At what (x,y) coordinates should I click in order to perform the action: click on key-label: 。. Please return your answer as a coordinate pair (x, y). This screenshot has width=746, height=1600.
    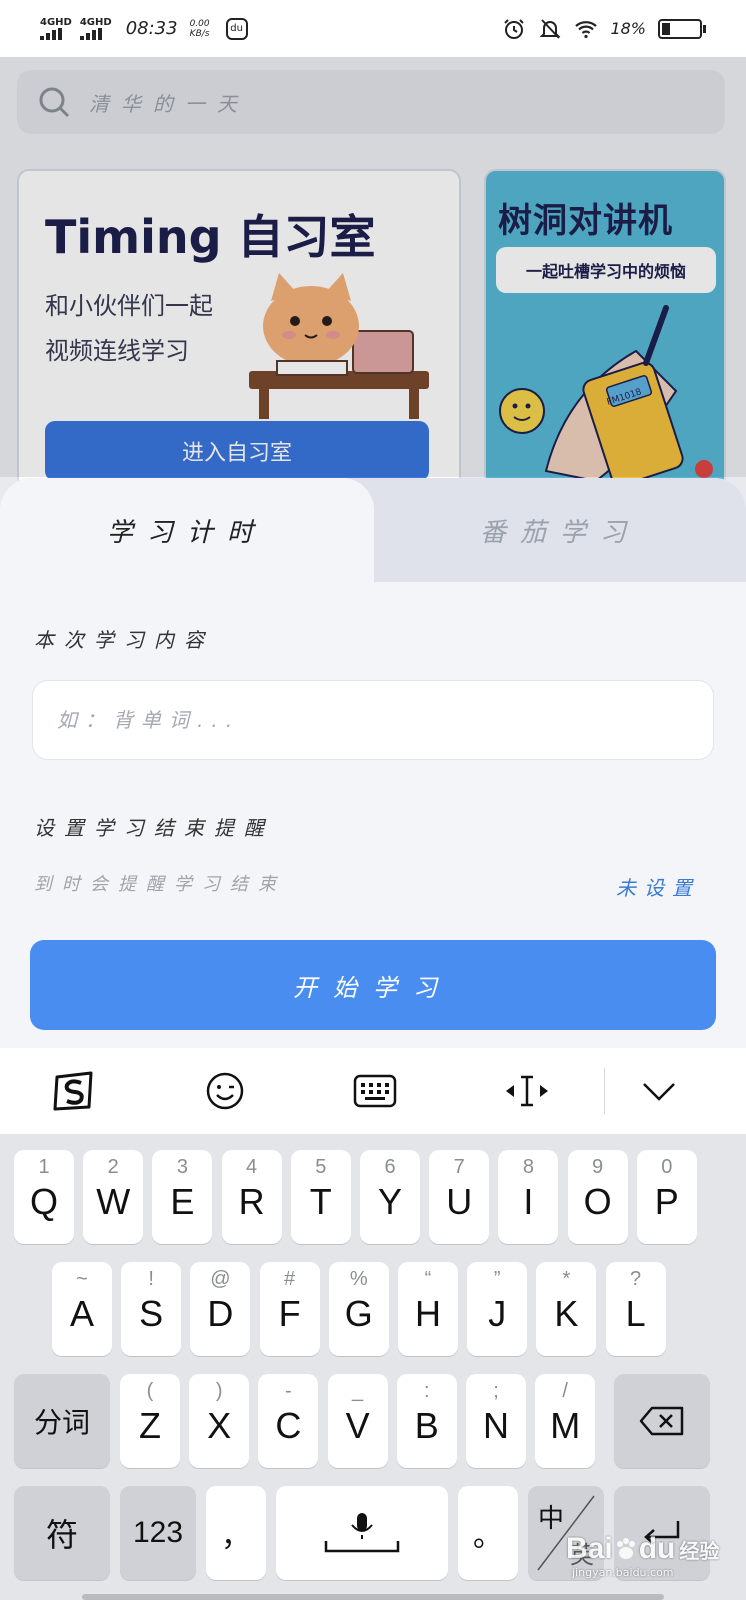
    Looking at the image, I should click on (488, 1536).